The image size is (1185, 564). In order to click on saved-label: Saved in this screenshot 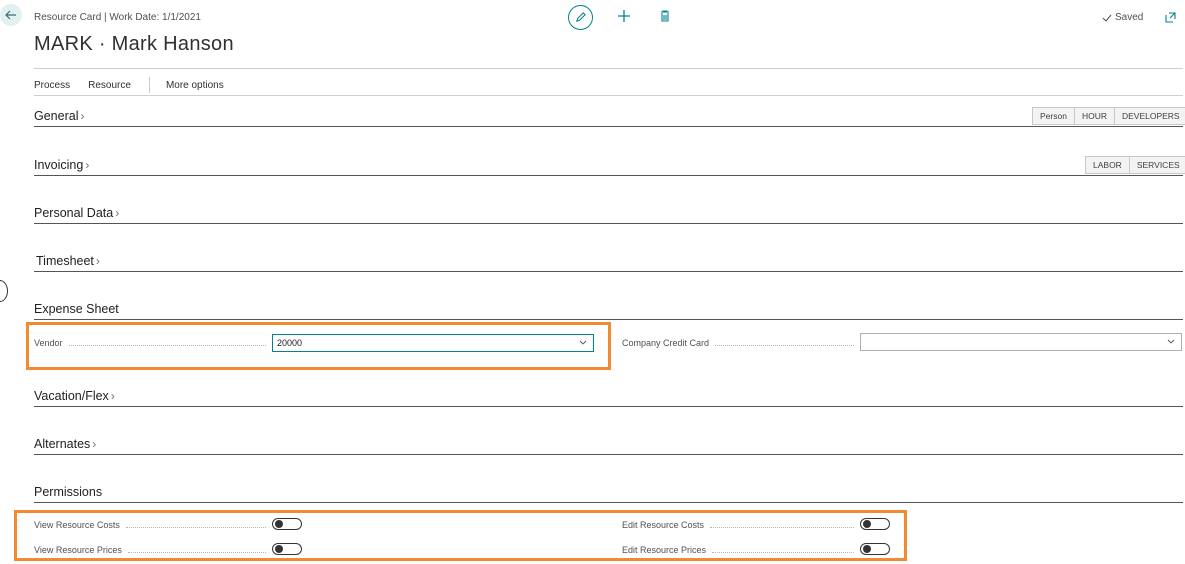, I will do `click(1129, 17)`.